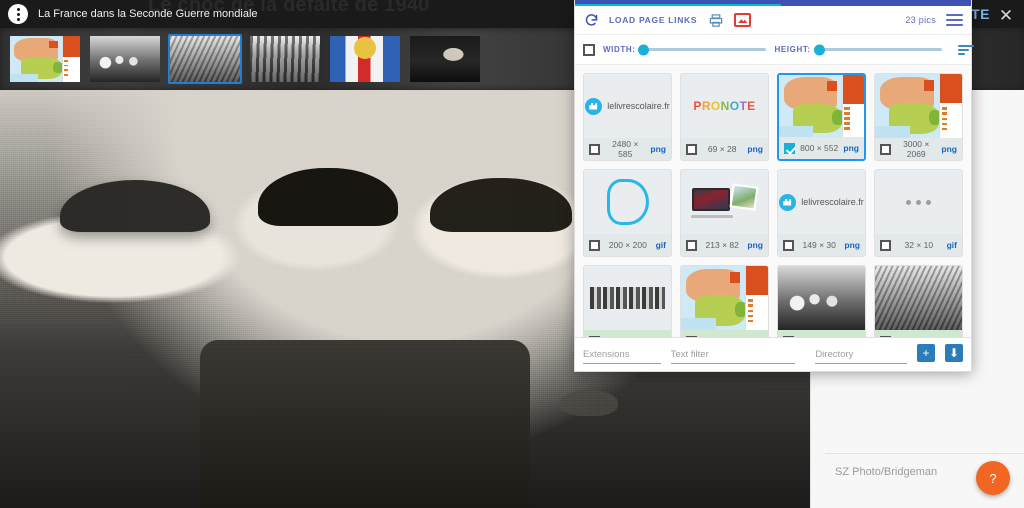  I want to click on kebab-menu-icon, so click(18, 14).